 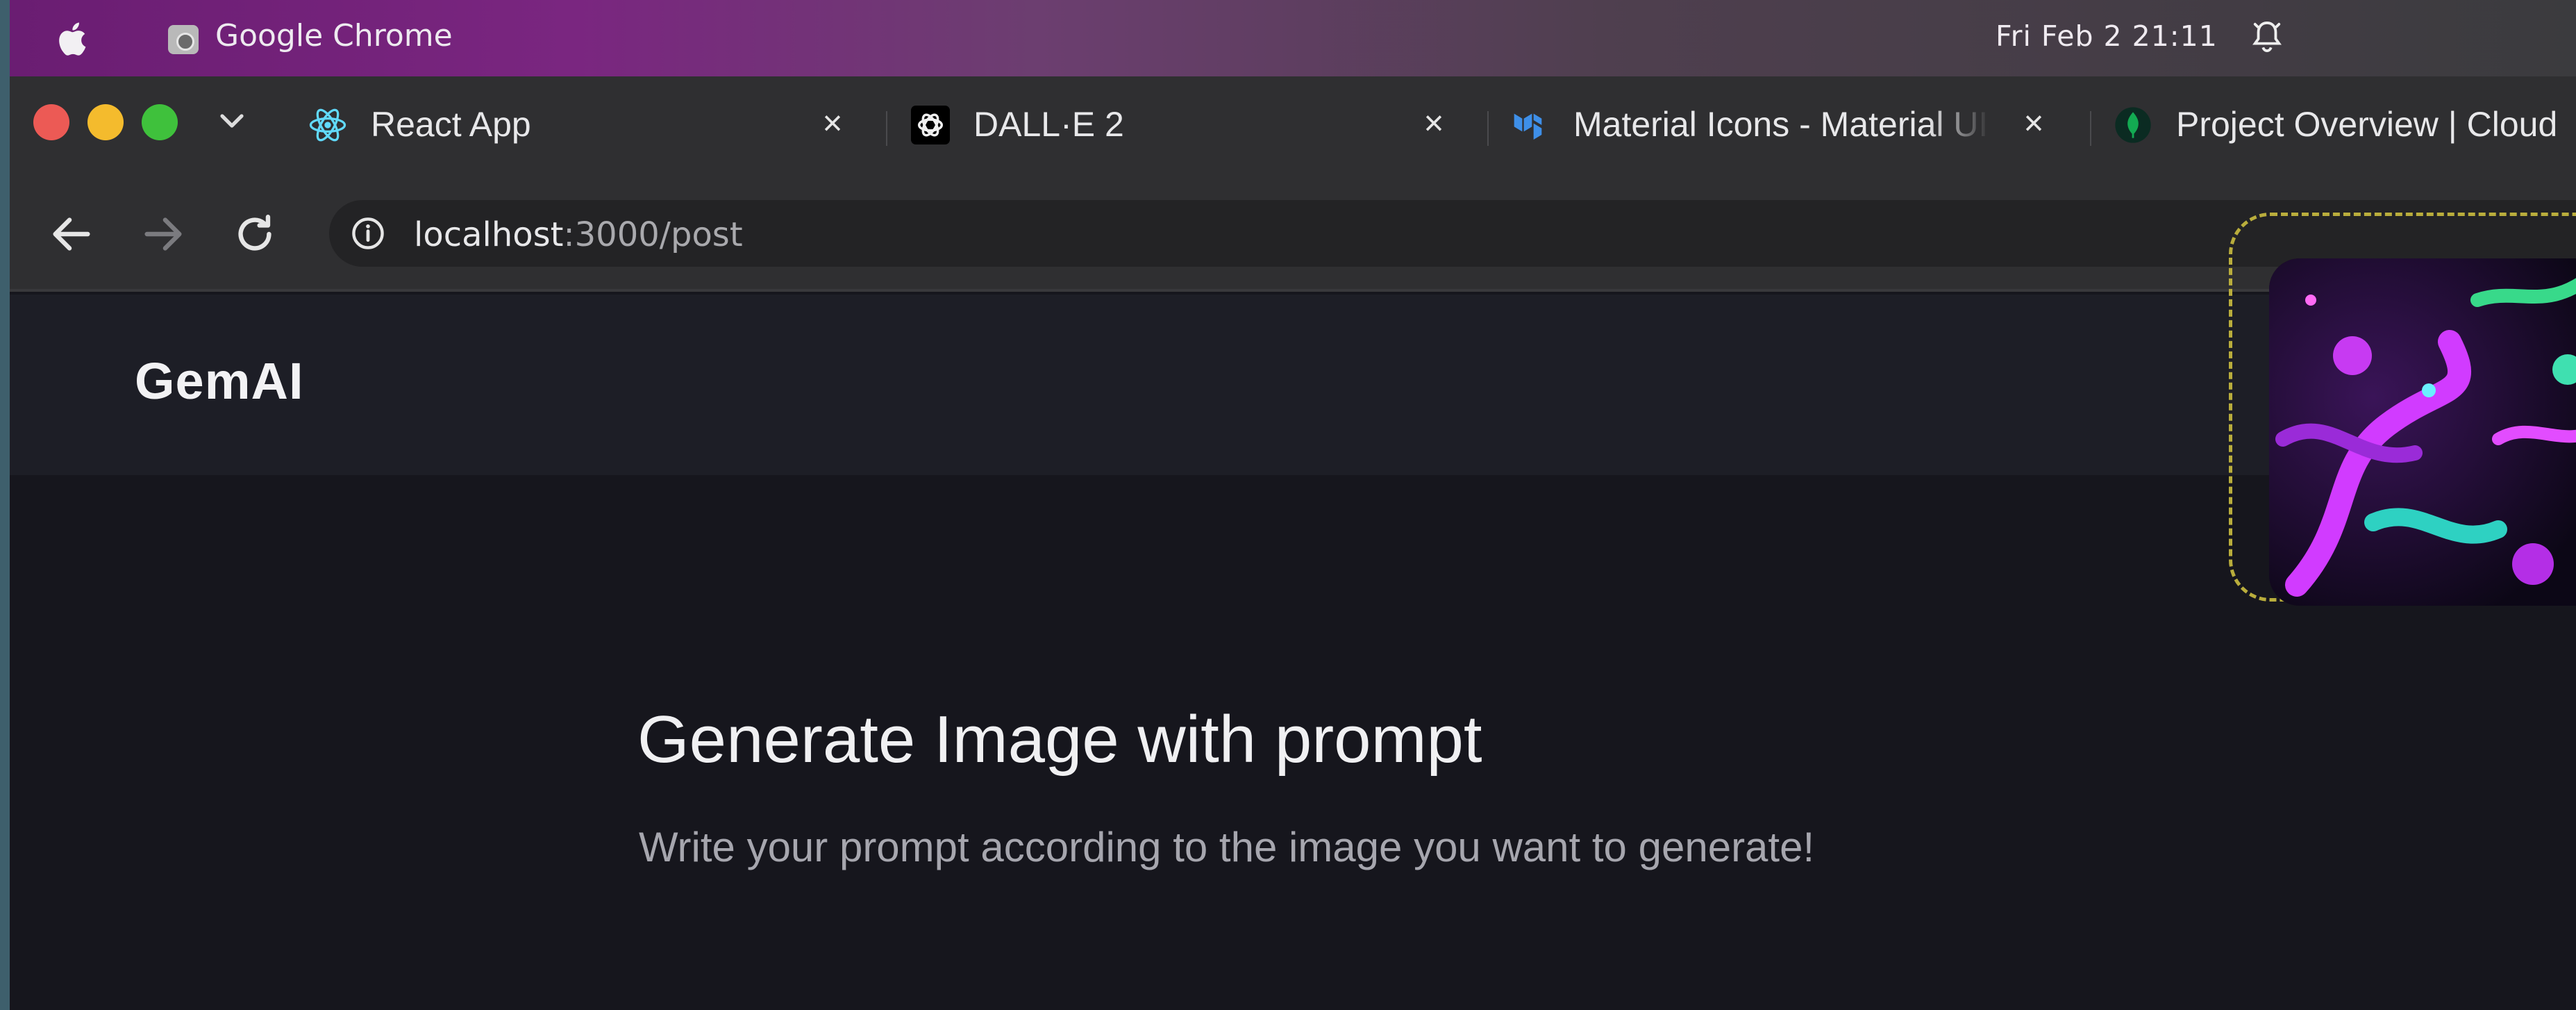 What do you see at coordinates (1293, 233) in the screenshot?
I see `browser-toolbar: localhost:3000/post` at bounding box center [1293, 233].